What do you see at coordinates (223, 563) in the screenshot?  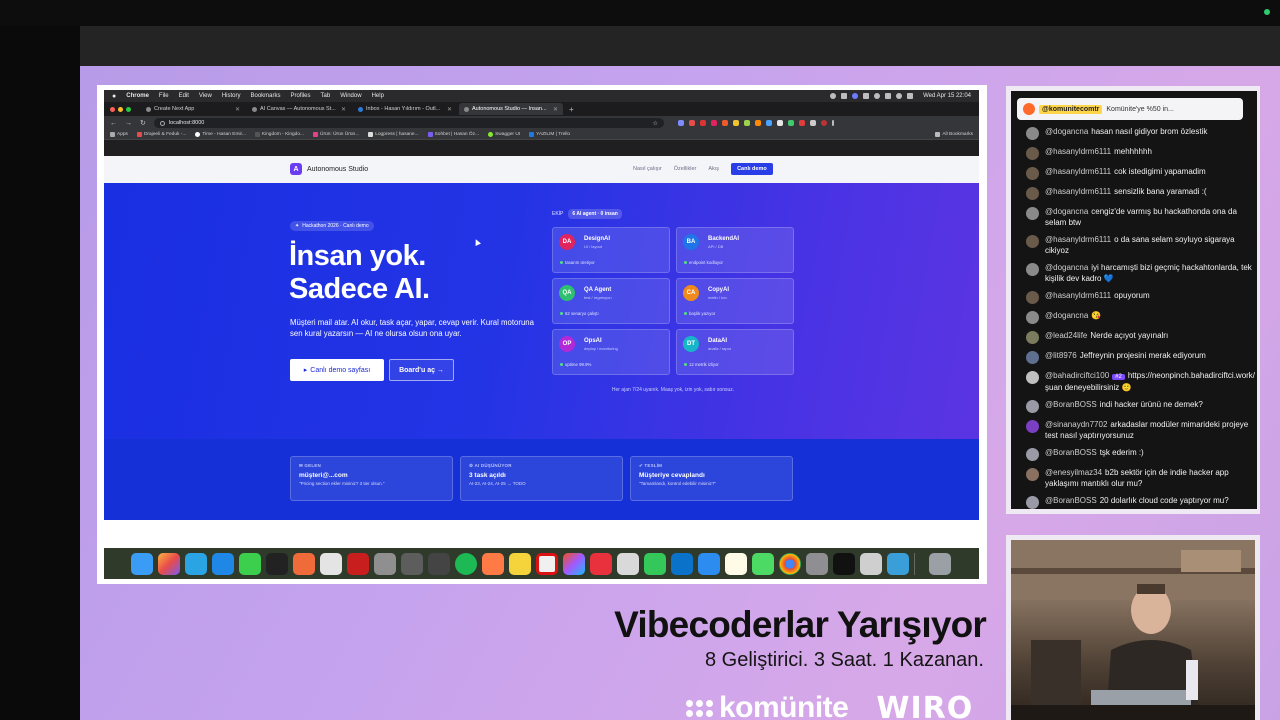 I see `vscode-icon` at bounding box center [223, 563].